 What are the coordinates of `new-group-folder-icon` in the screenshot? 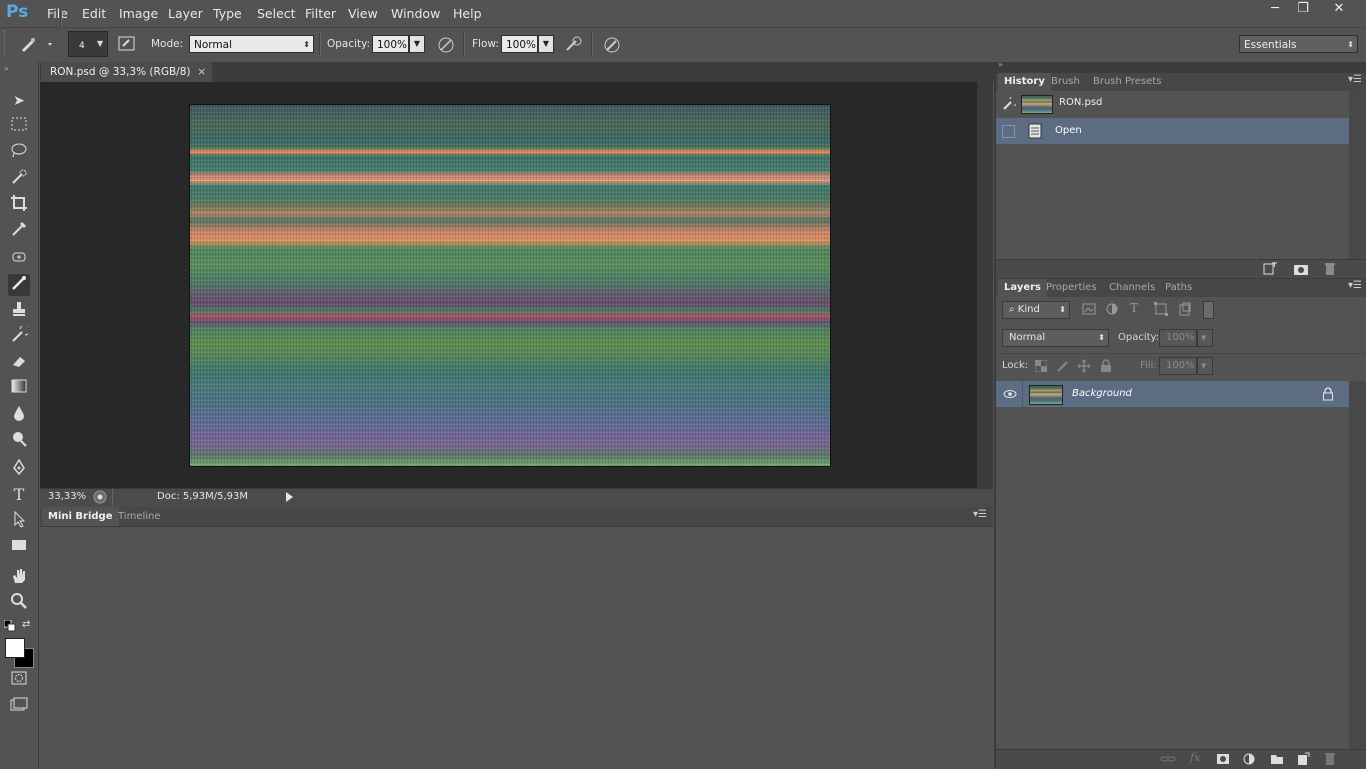 It's located at (1277, 759).